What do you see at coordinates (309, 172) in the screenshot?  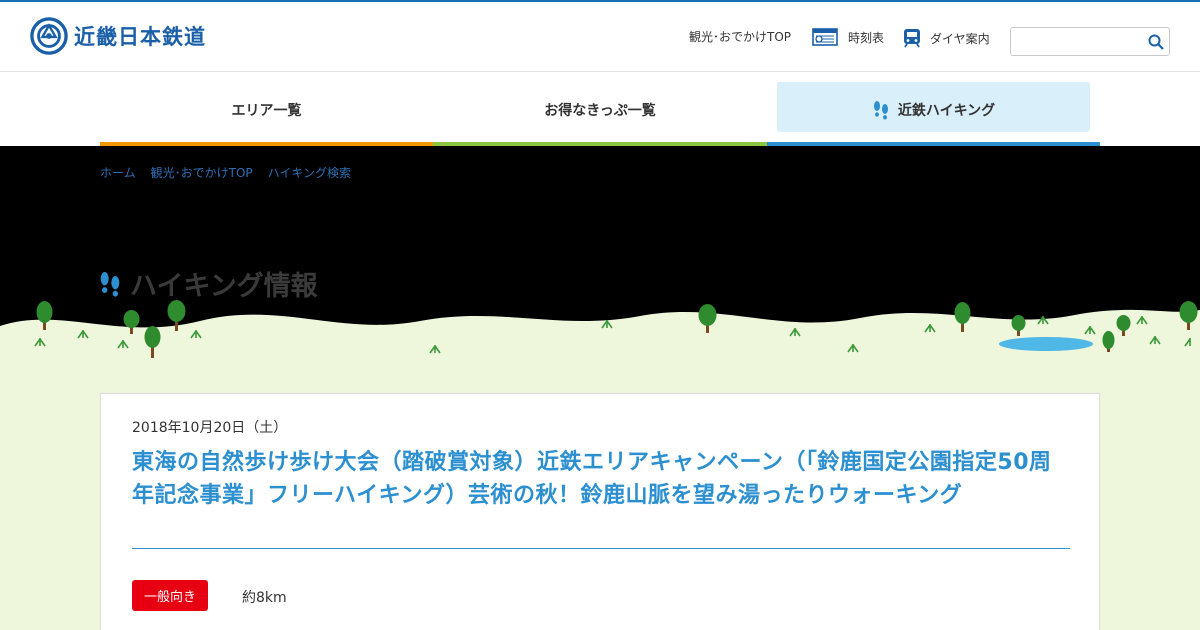 I see `breadcrumb-hiking-search: ハイキング検索` at bounding box center [309, 172].